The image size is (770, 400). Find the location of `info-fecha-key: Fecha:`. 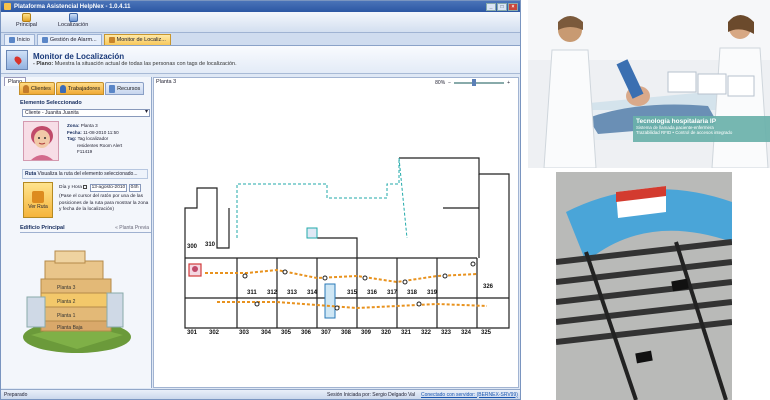

info-fecha-key: Fecha: is located at coordinates (74, 132).